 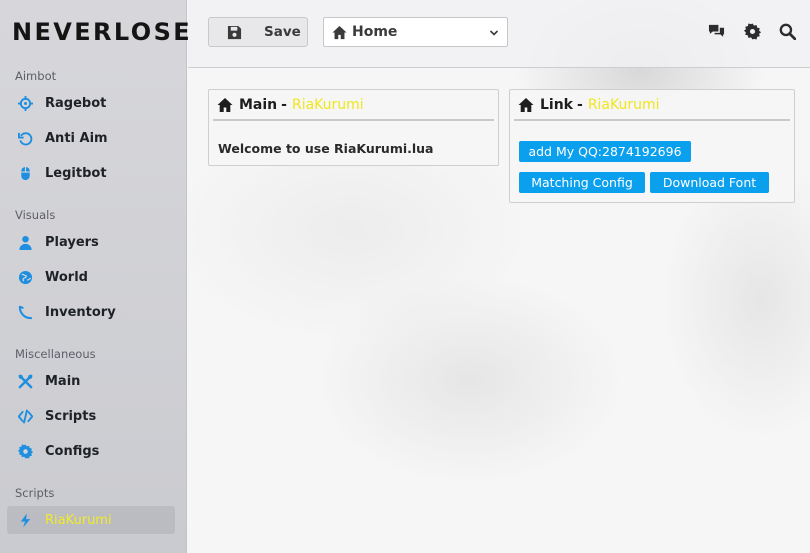 What do you see at coordinates (72, 451) in the screenshot?
I see `sidebar-item-label: Configs` at bounding box center [72, 451].